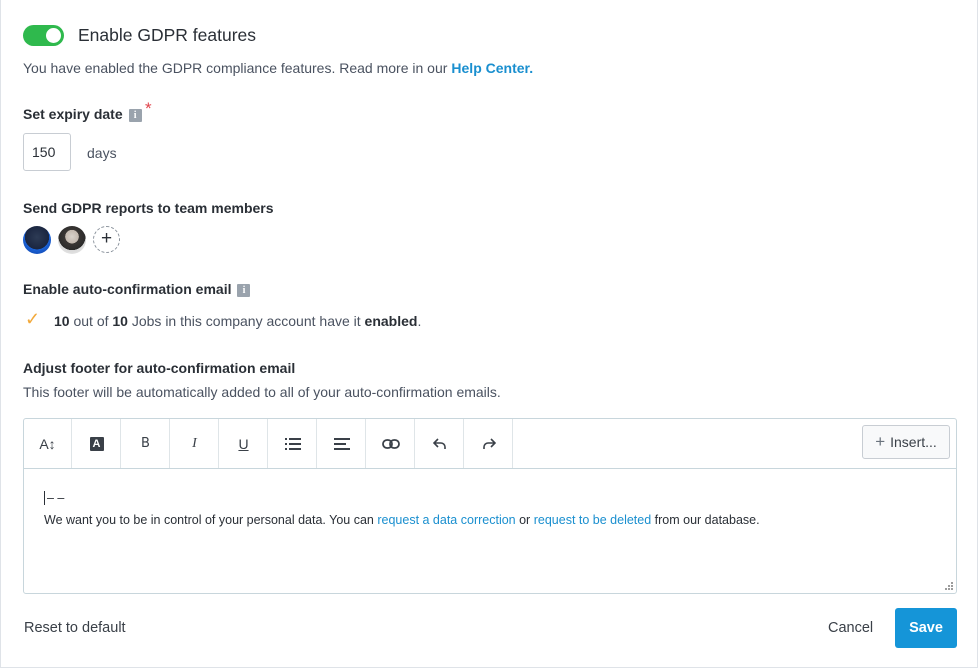 This screenshot has height=668, width=978. Describe the element at coordinates (419, 321) in the screenshot. I see `status-end: .` at that location.